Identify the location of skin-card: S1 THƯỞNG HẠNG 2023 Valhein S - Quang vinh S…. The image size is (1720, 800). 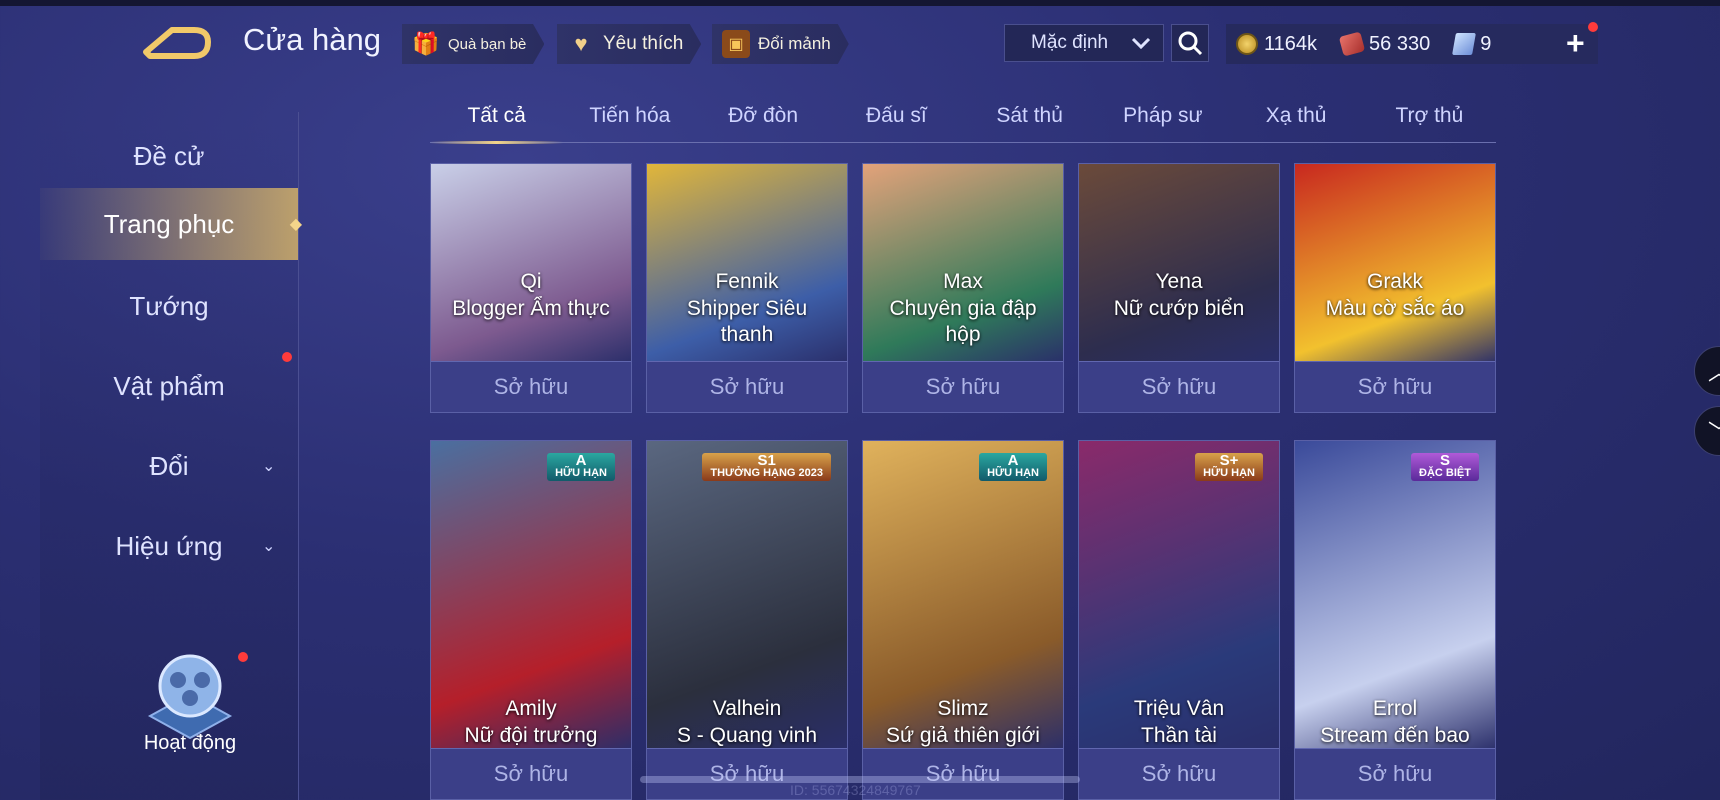
(747, 620).